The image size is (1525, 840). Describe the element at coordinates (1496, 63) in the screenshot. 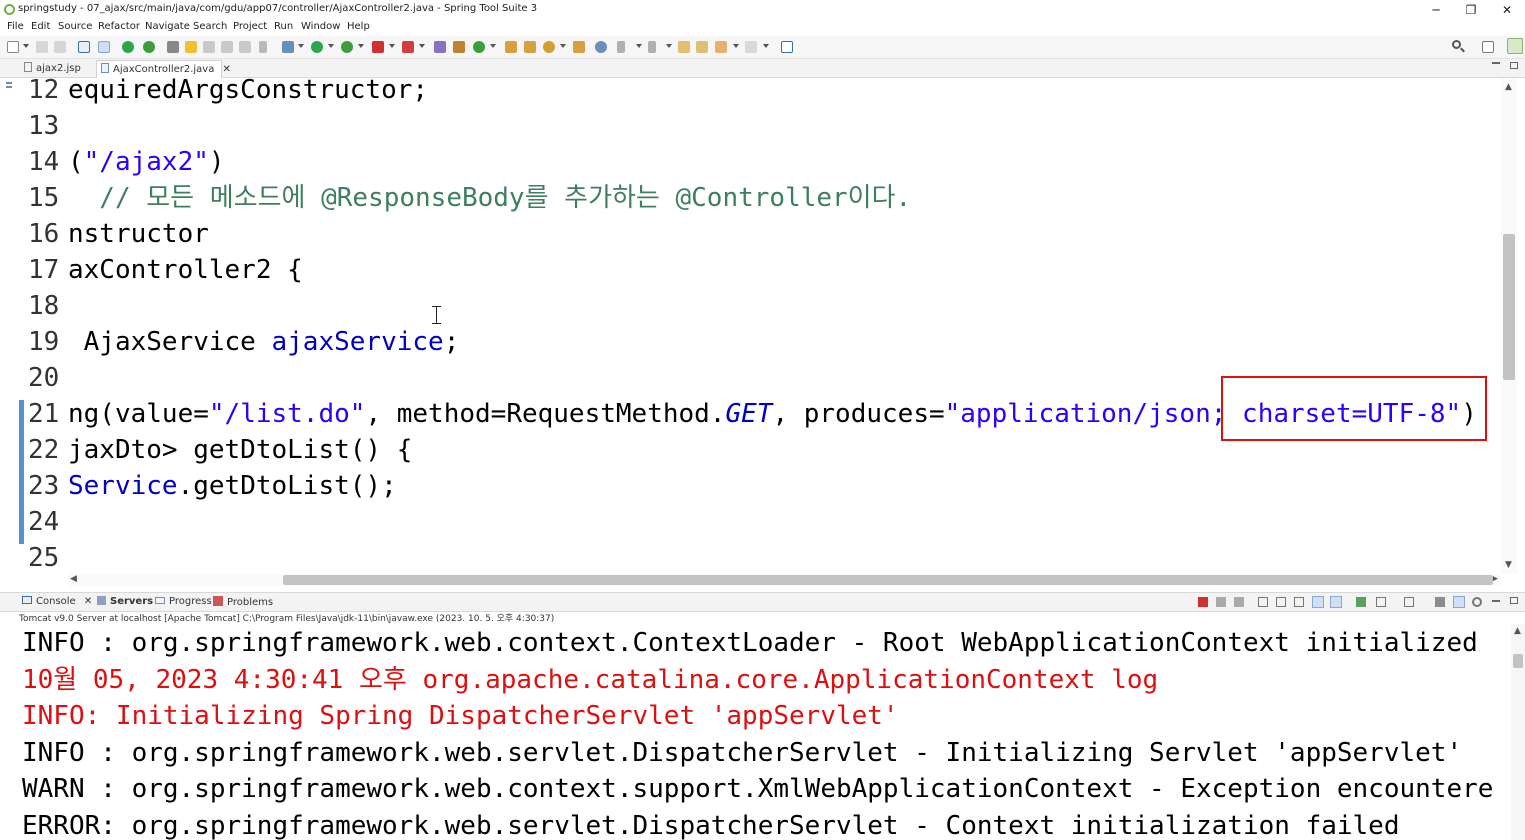

I see `minimize-editor-icon` at that location.